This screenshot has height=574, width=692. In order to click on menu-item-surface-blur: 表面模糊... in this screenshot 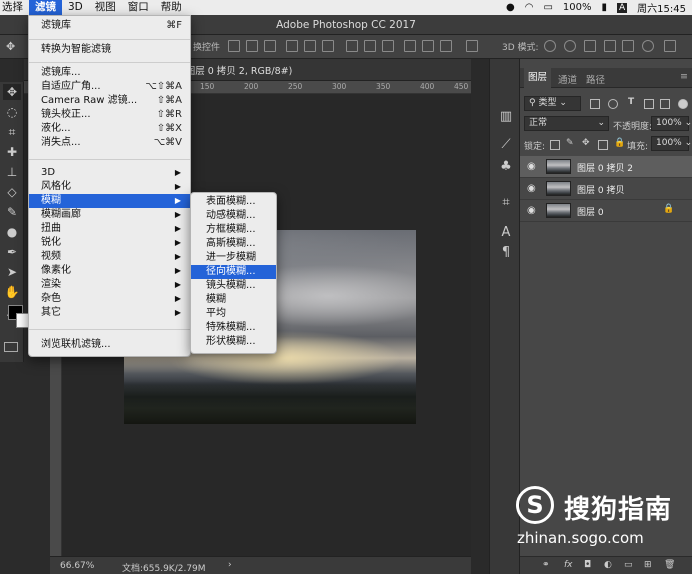, I will do `click(233, 202)`.